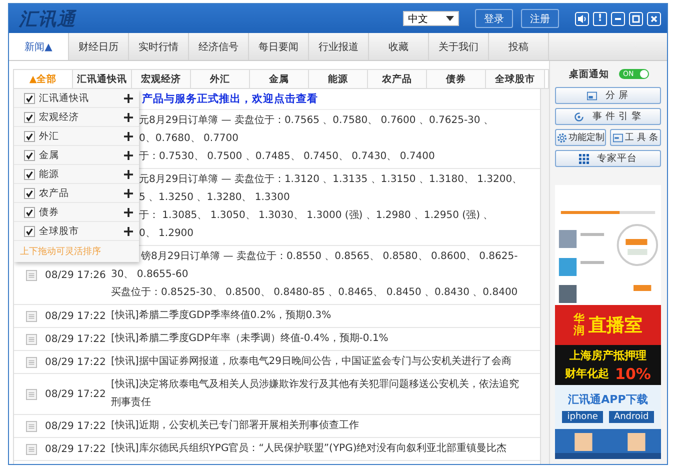  What do you see at coordinates (167, 234) in the screenshot?
I see `news-text: 0、 1.2900` at bounding box center [167, 234].